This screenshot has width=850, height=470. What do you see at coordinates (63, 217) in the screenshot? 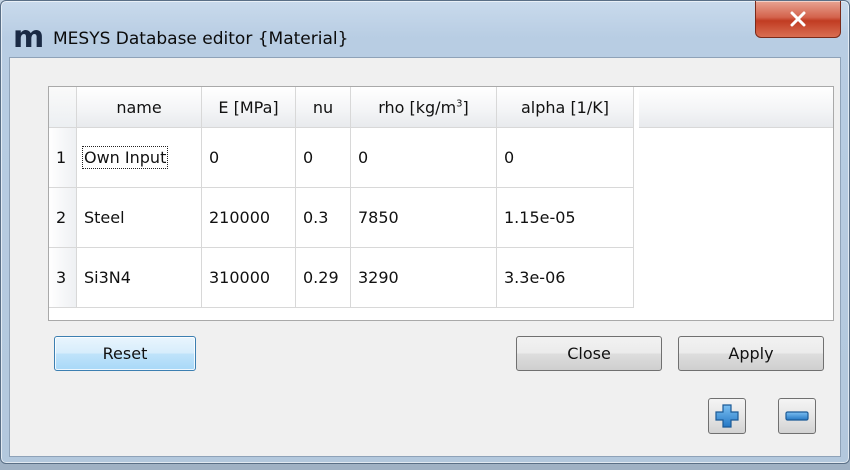
I see `row-header-2: 2` at bounding box center [63, 217].